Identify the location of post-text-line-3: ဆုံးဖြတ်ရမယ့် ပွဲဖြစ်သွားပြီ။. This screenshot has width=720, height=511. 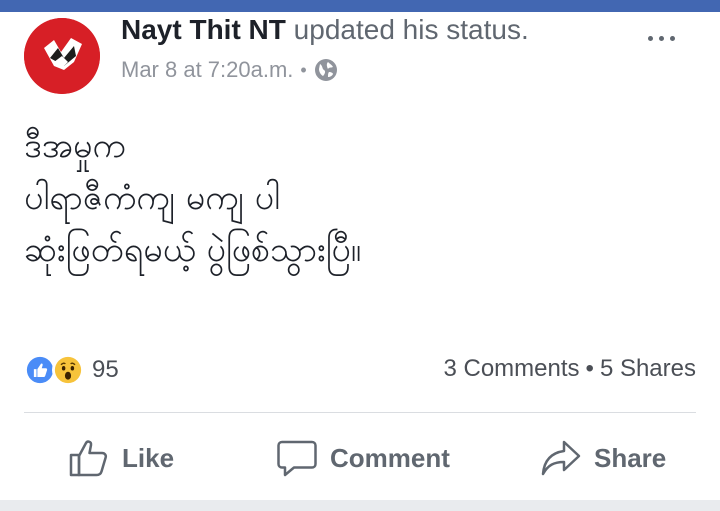
(193, 250).